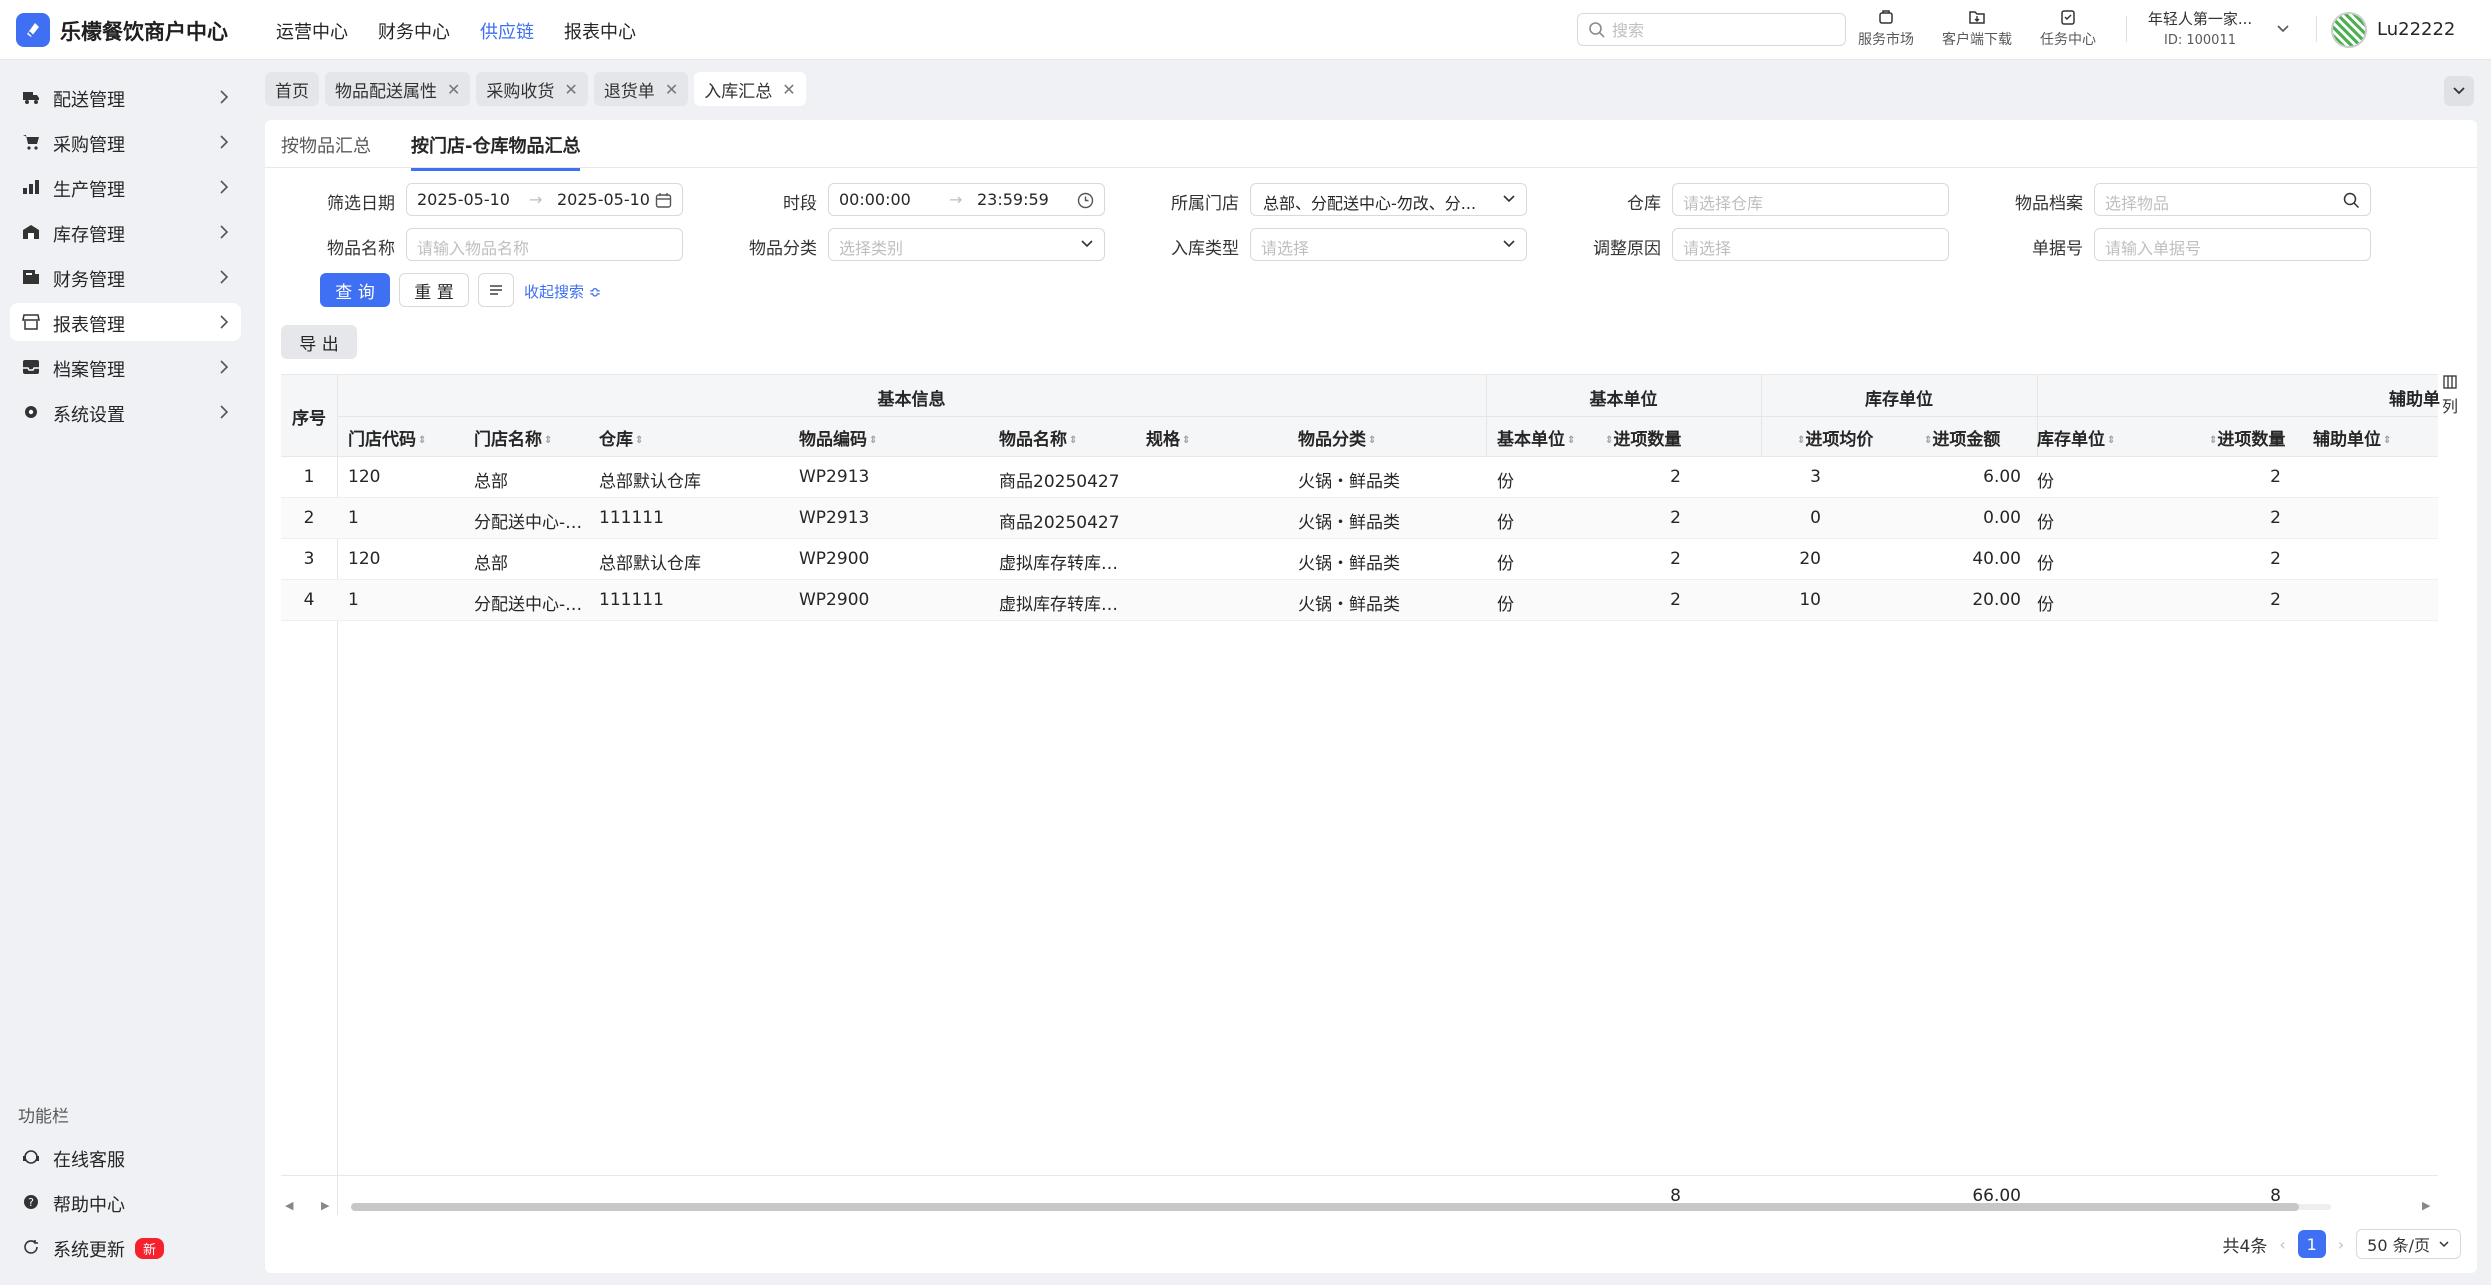  What do you see at coordinates (496, 290) in the screenshot?
I see `column-filter-button` at bounding box center [496, 290].